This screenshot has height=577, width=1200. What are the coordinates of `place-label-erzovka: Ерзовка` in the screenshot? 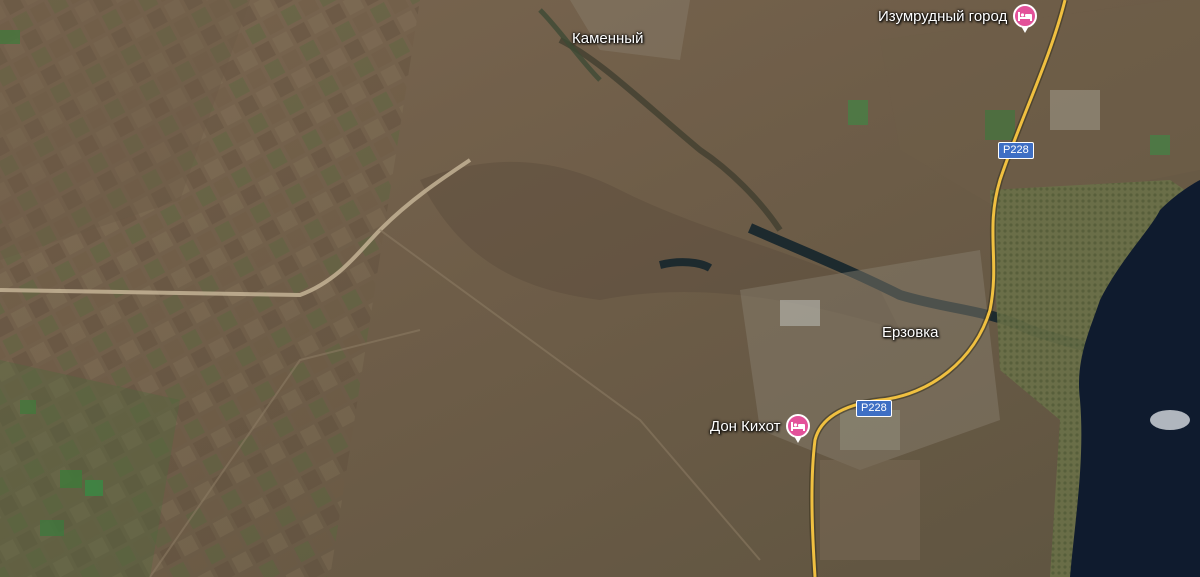 It's located at (910, 332).